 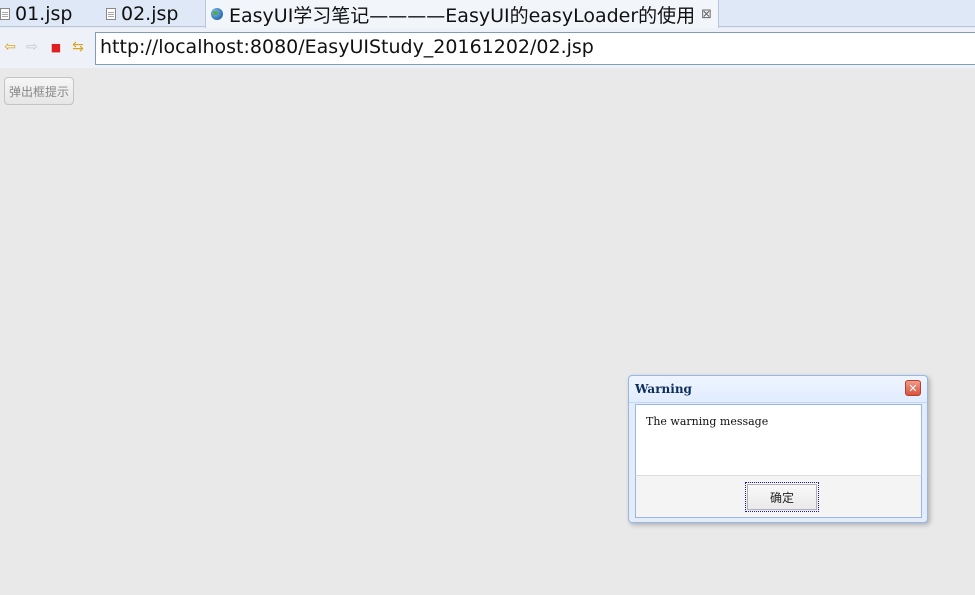 What do you see at coordinates (217, 14) in the screenshot?
I see `globe-icon` at bounding box center [217, 14].